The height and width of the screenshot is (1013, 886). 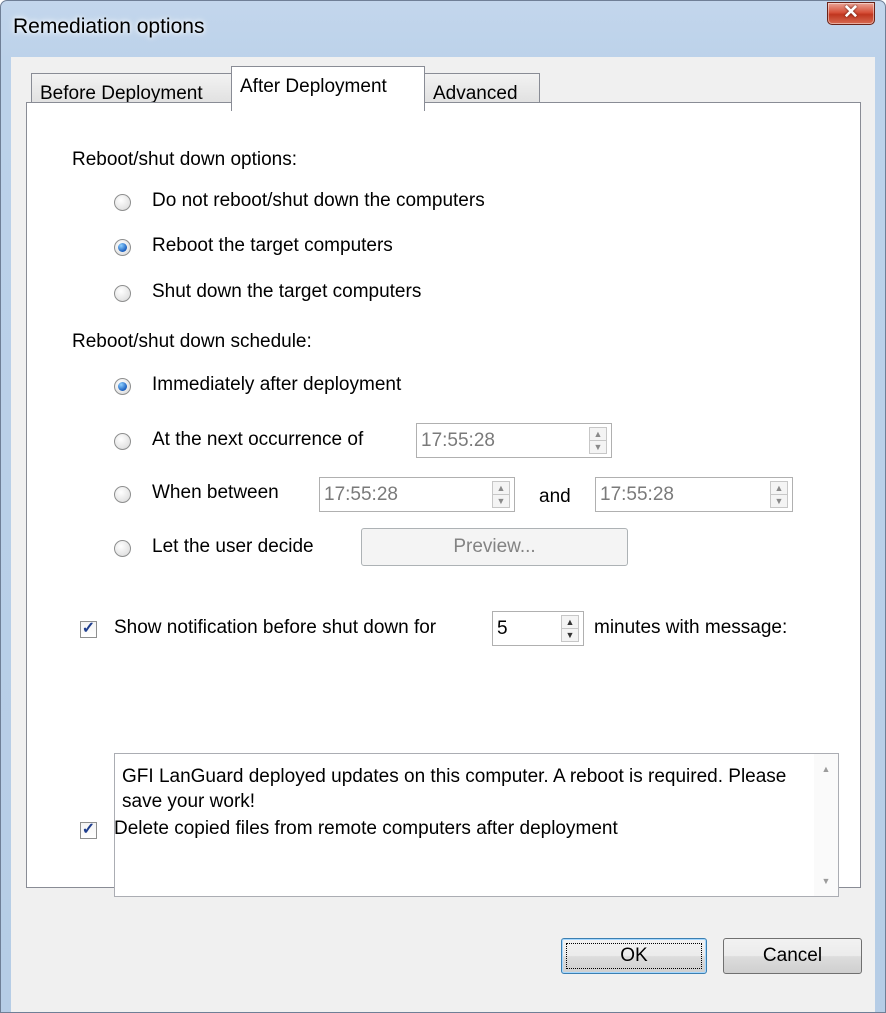 I want to click on radio-next-occurrence-label: At the next occurrence of, so click(x=257, y=440).